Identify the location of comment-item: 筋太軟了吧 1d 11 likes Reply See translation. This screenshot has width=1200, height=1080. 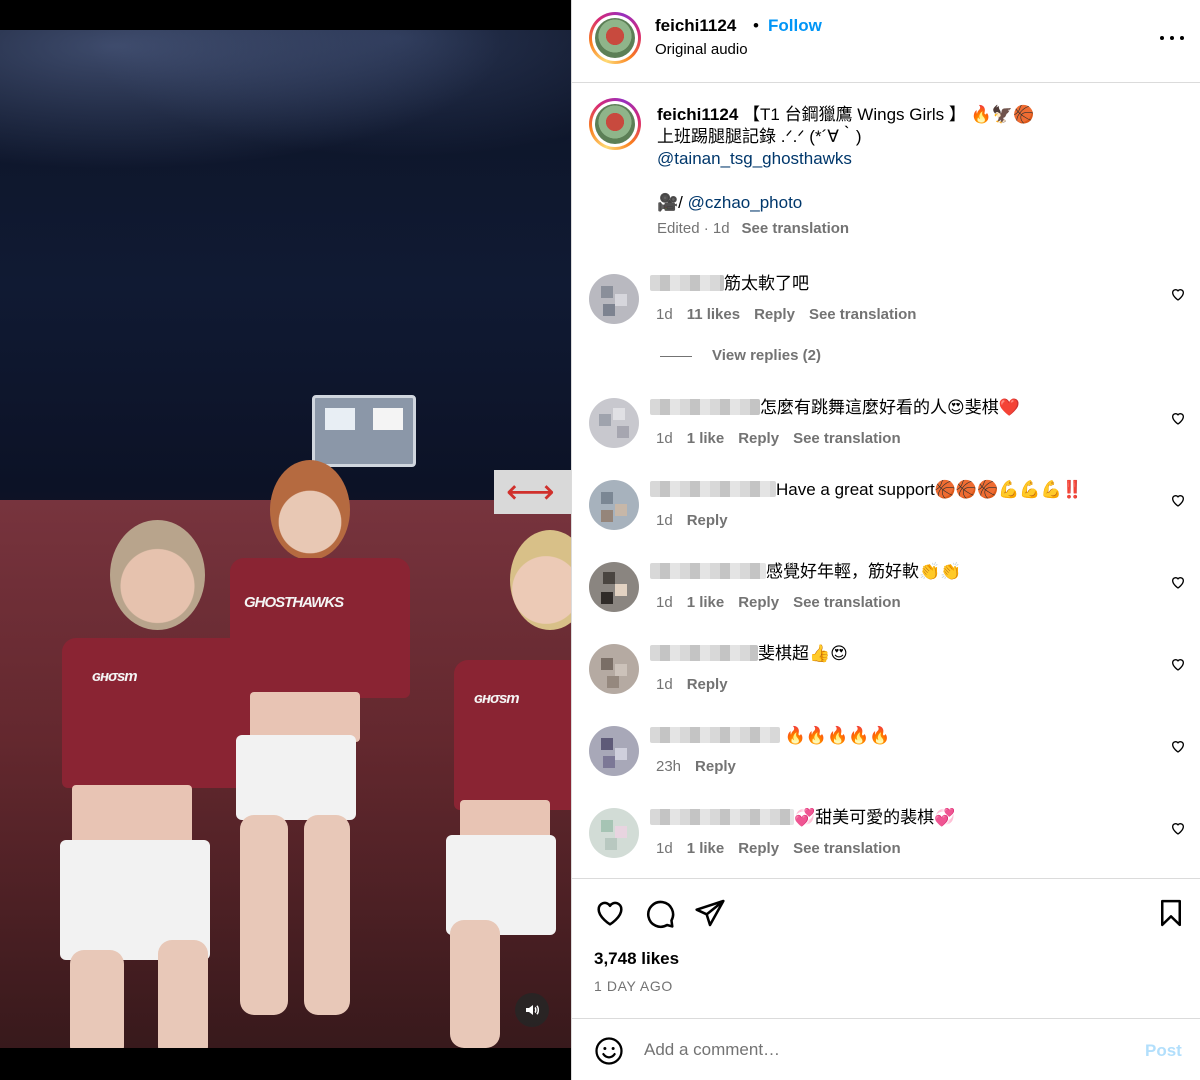
(886, 307).